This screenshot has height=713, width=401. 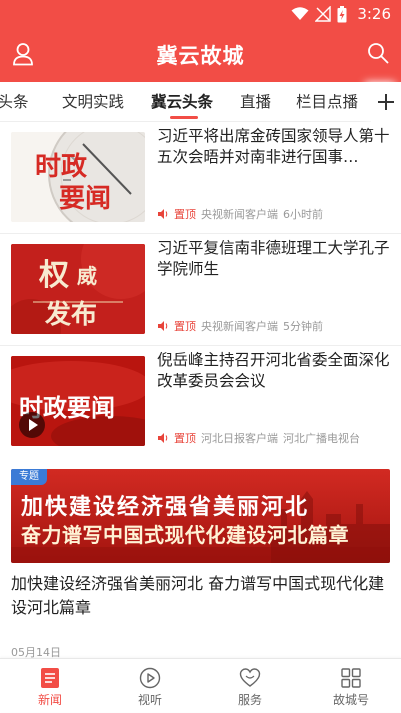 What do you see at coordinates (71, 315) in the screenshot?
I see `thumb-label-3: 发布` at bounding box center [71, 315].